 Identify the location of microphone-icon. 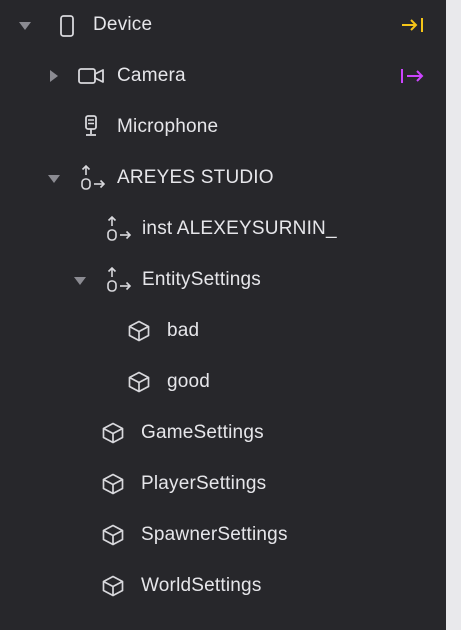
(91, 127).